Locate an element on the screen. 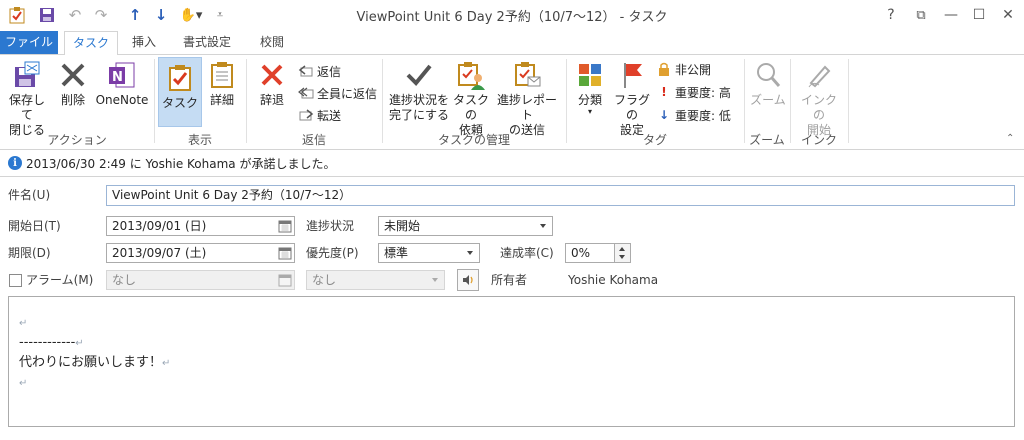 This screenshot has height=440, width=1024. tab-task: タスク is located at coordinates (91, 43).